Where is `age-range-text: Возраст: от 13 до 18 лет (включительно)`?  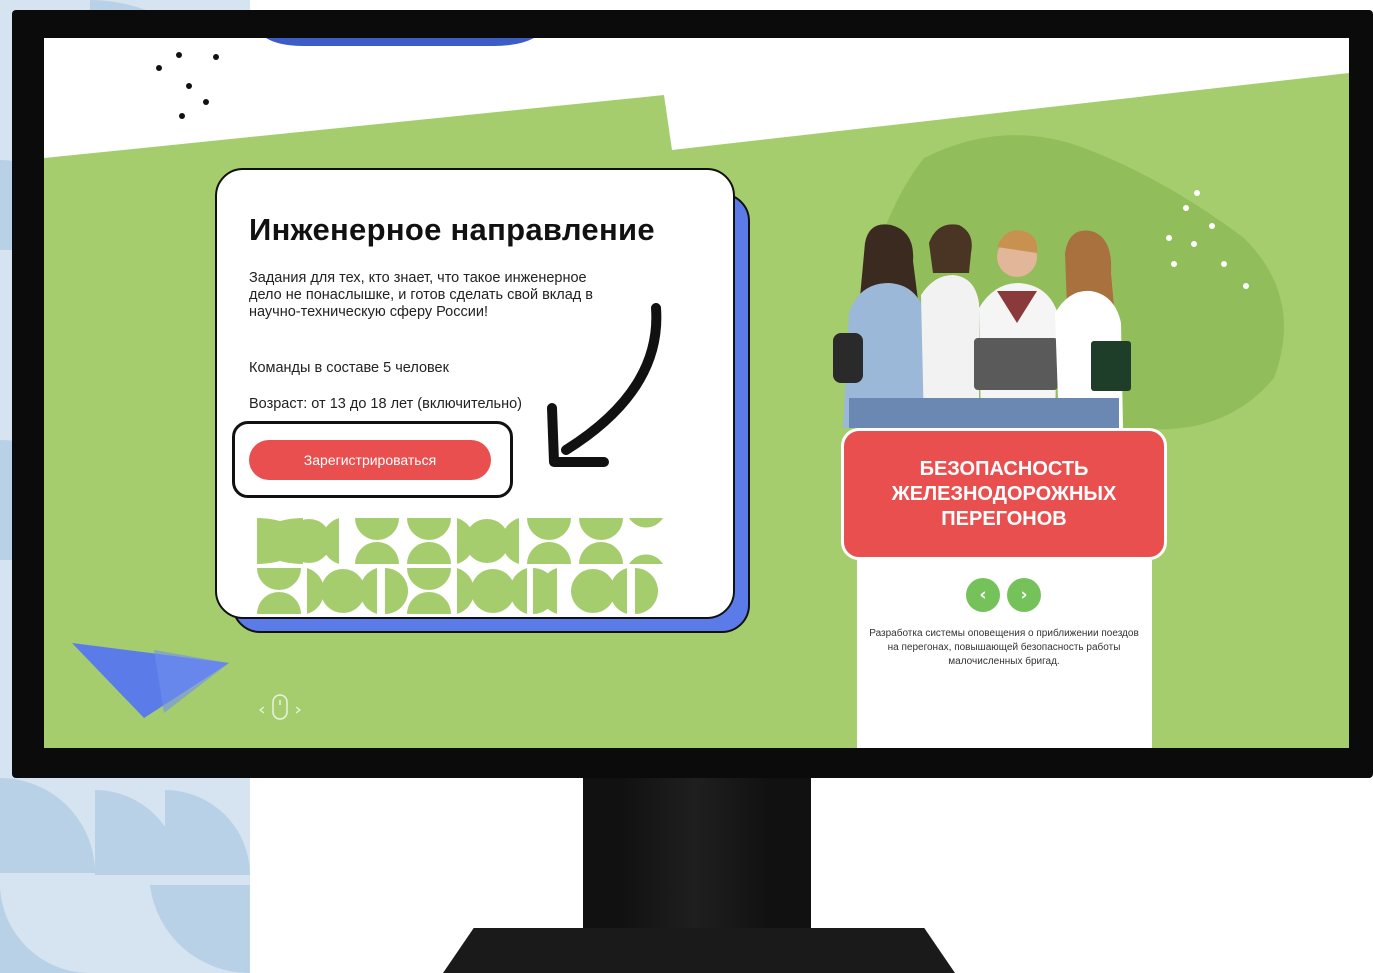
age-range-text: Возраст: от 13 до 18 лет (включительно) is located at coordinates (385, 404).